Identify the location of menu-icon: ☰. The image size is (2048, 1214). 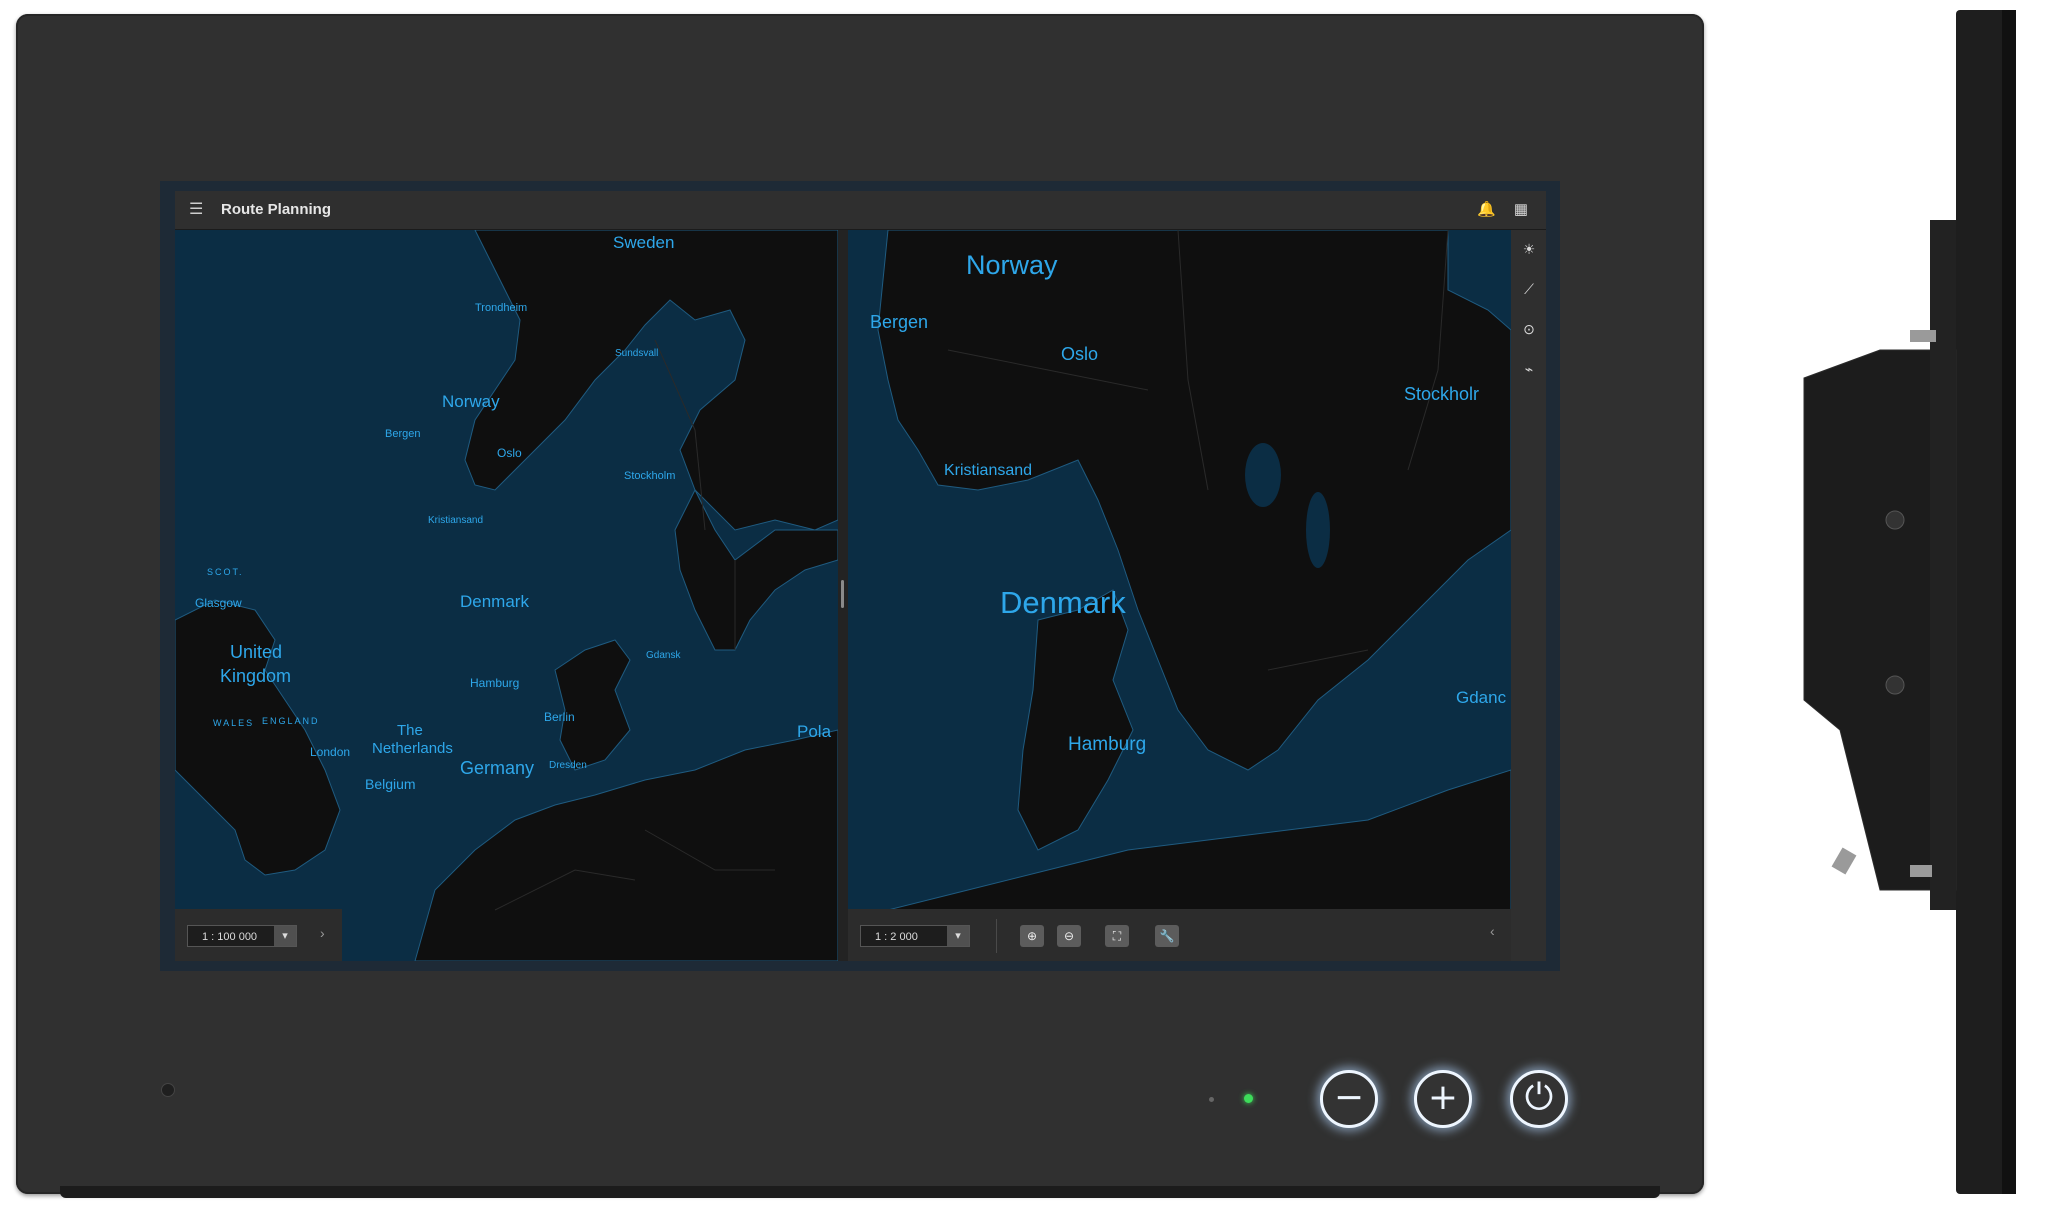
(197, 210).